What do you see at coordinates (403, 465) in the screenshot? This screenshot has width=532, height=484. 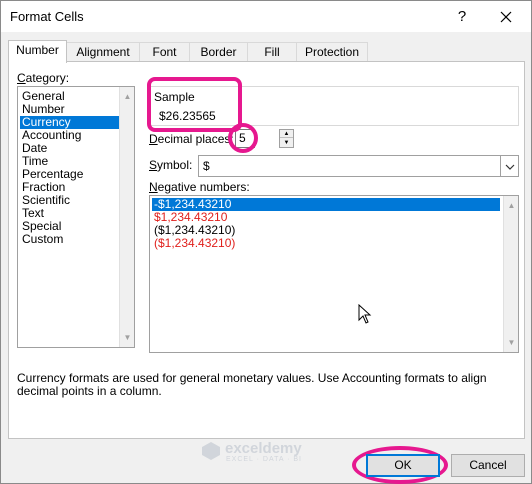 I see `ok-button: OK` at bounding box center [403, 465].